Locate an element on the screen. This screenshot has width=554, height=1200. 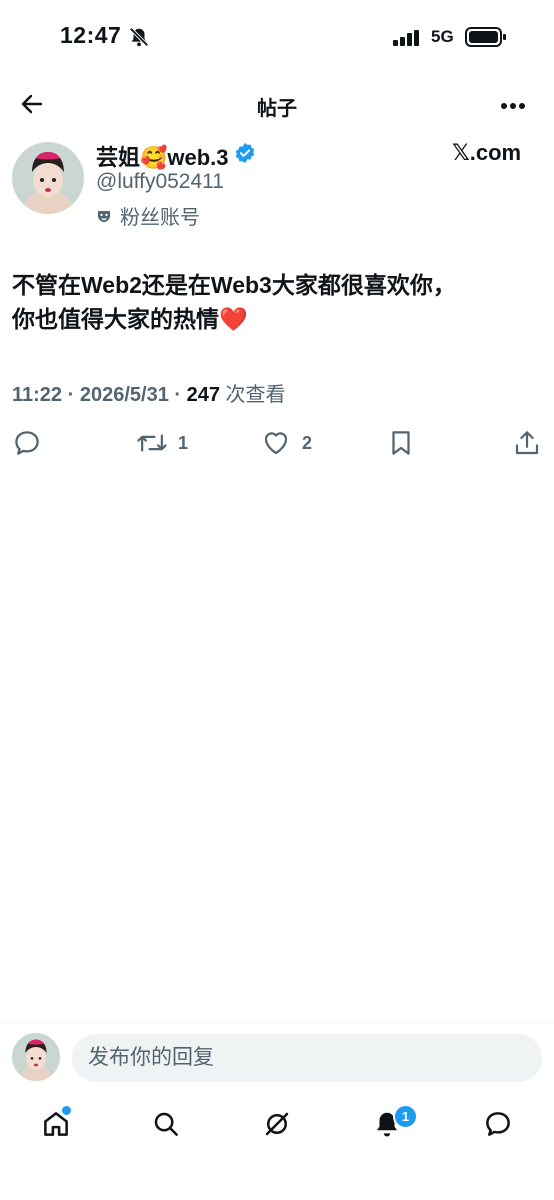
network-type: 5G is located at coordinates (442, 36).